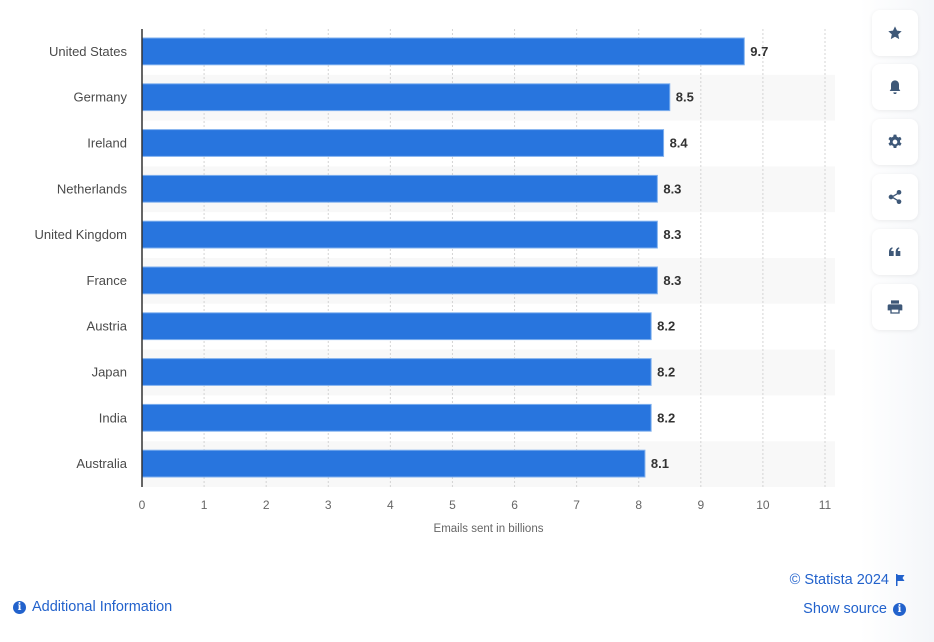  I want to click on x-tick-label: 10, so click(763, 505).